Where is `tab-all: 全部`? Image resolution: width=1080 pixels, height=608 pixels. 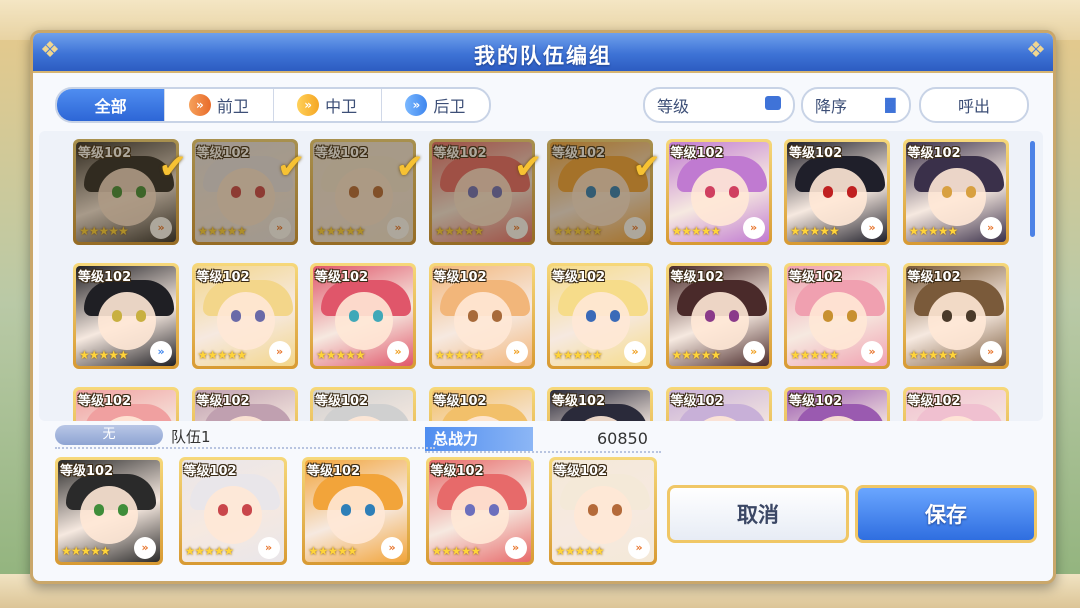 tab-all: 全部 is located at coordinates (111, 105).